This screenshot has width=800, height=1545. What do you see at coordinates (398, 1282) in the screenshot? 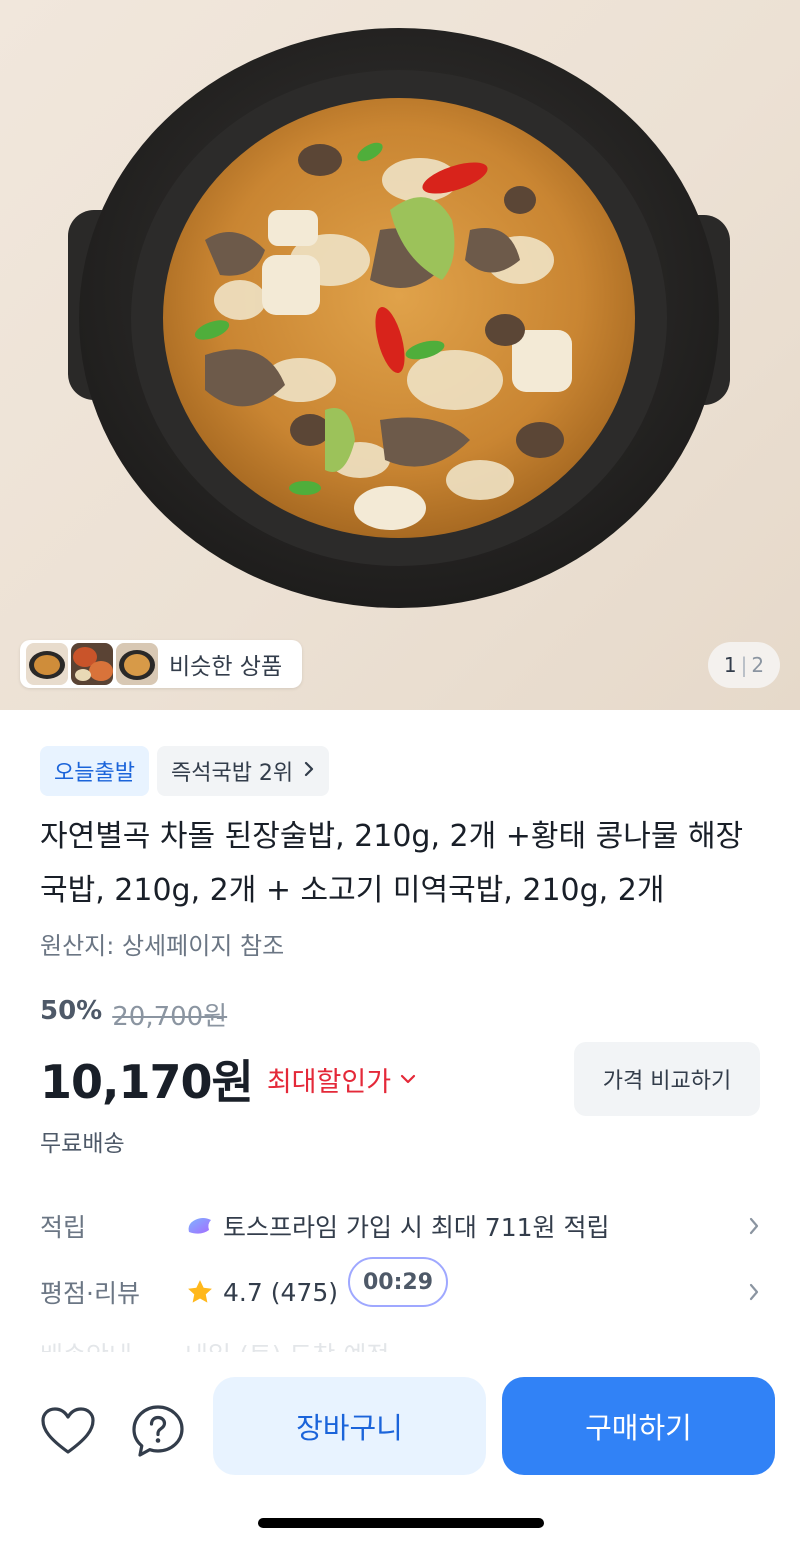
I see `timer-badge: 00:29` at bounding box center [398, 1282].